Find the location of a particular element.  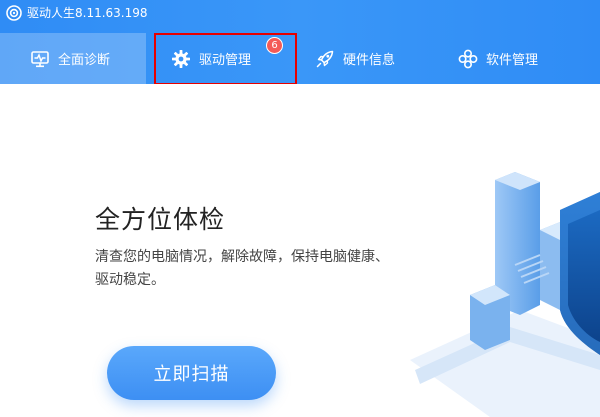

hero-title: 全方位体检 is located at coordinates (160, 219).